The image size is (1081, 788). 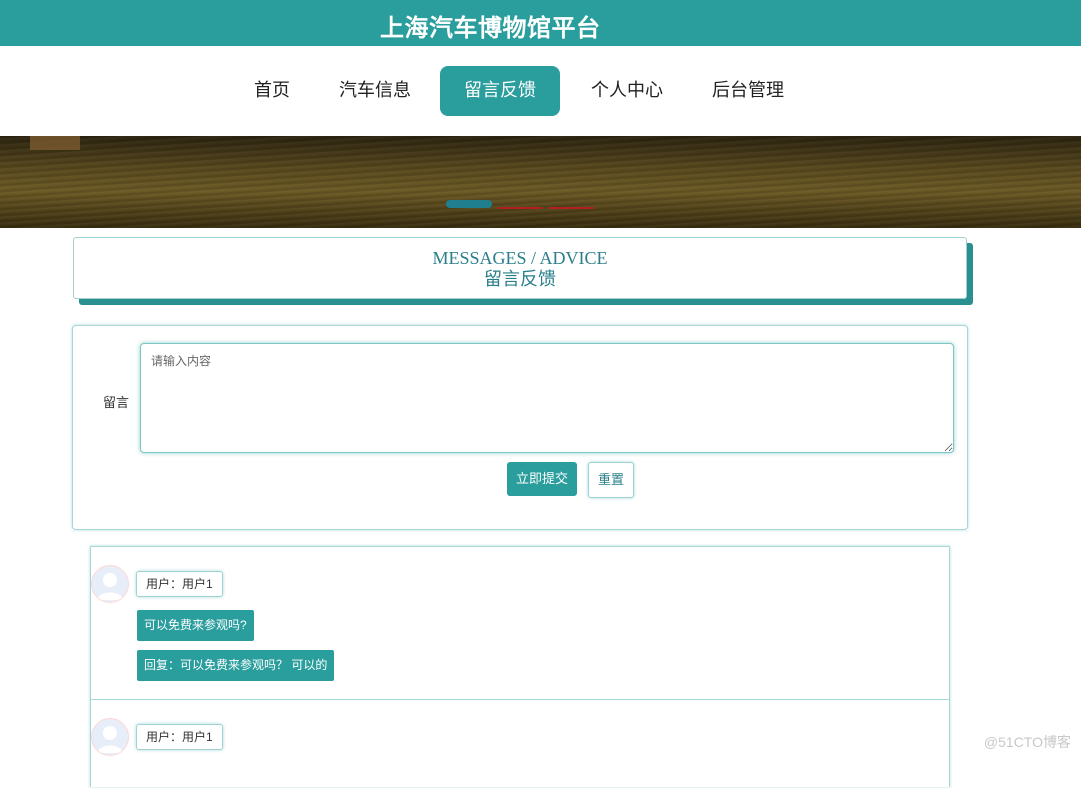 I want to click on nav-item-car-info: 汽车信息, so click(x=375, y=91).